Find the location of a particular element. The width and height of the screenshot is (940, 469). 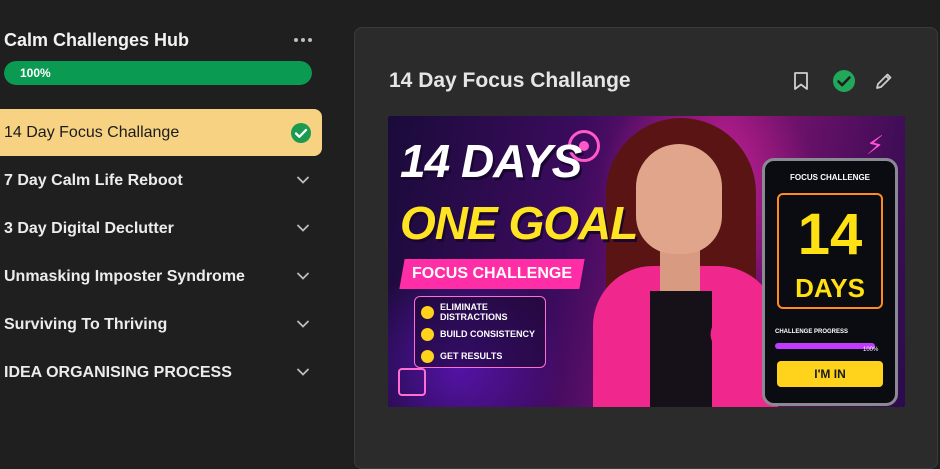

checklist-item: BUILD CONSISTENCY is located at coordinates (480, 334).